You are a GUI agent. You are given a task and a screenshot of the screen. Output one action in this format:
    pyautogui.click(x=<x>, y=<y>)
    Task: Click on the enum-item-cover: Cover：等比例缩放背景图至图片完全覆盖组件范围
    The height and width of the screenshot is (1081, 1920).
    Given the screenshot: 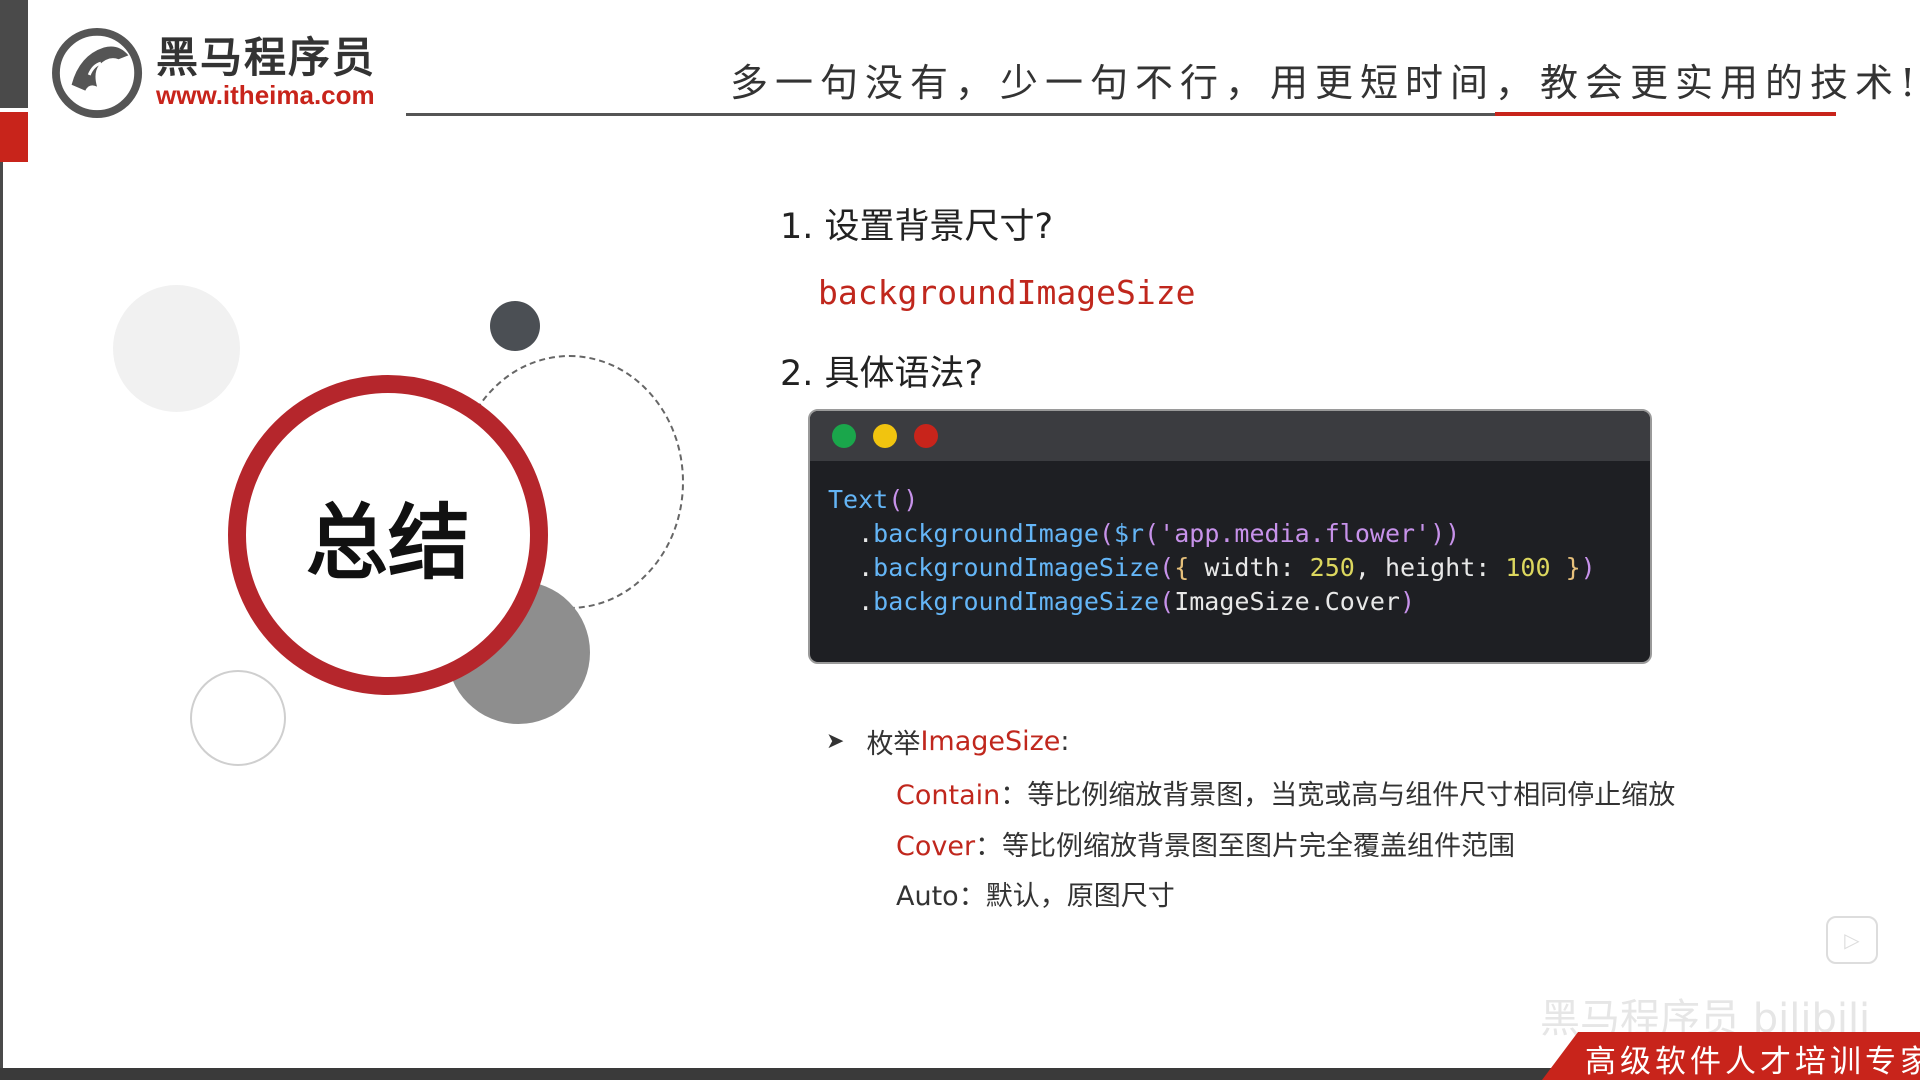 What is the action you would take?
    pyautogui.click(x=1206, y=846)
    